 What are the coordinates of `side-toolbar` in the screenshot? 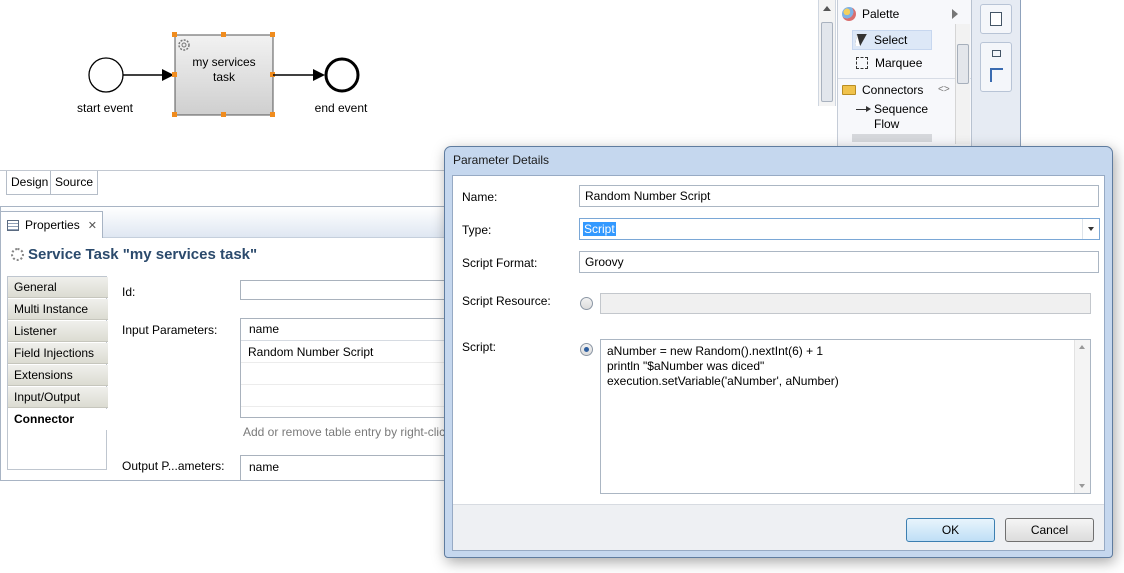 It's located at (996, 75).